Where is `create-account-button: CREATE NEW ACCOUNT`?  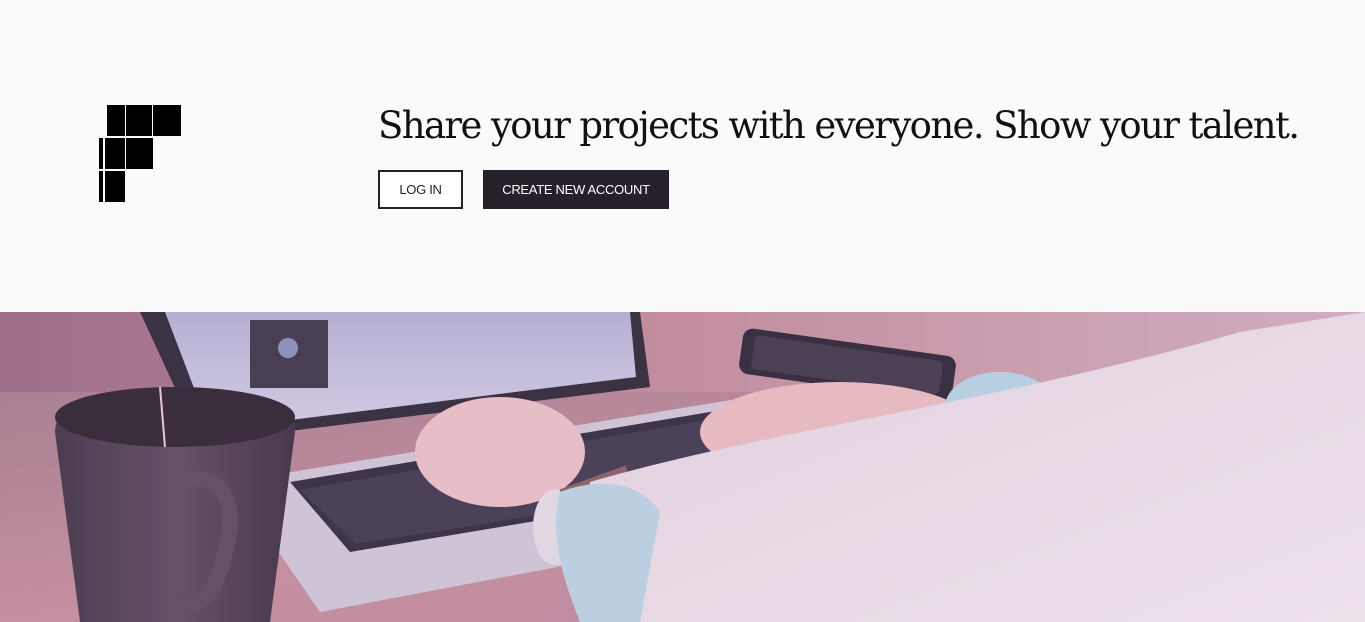
create-account-button: CREATE NEW ACCOUNT is located at coordinates (576, 189).